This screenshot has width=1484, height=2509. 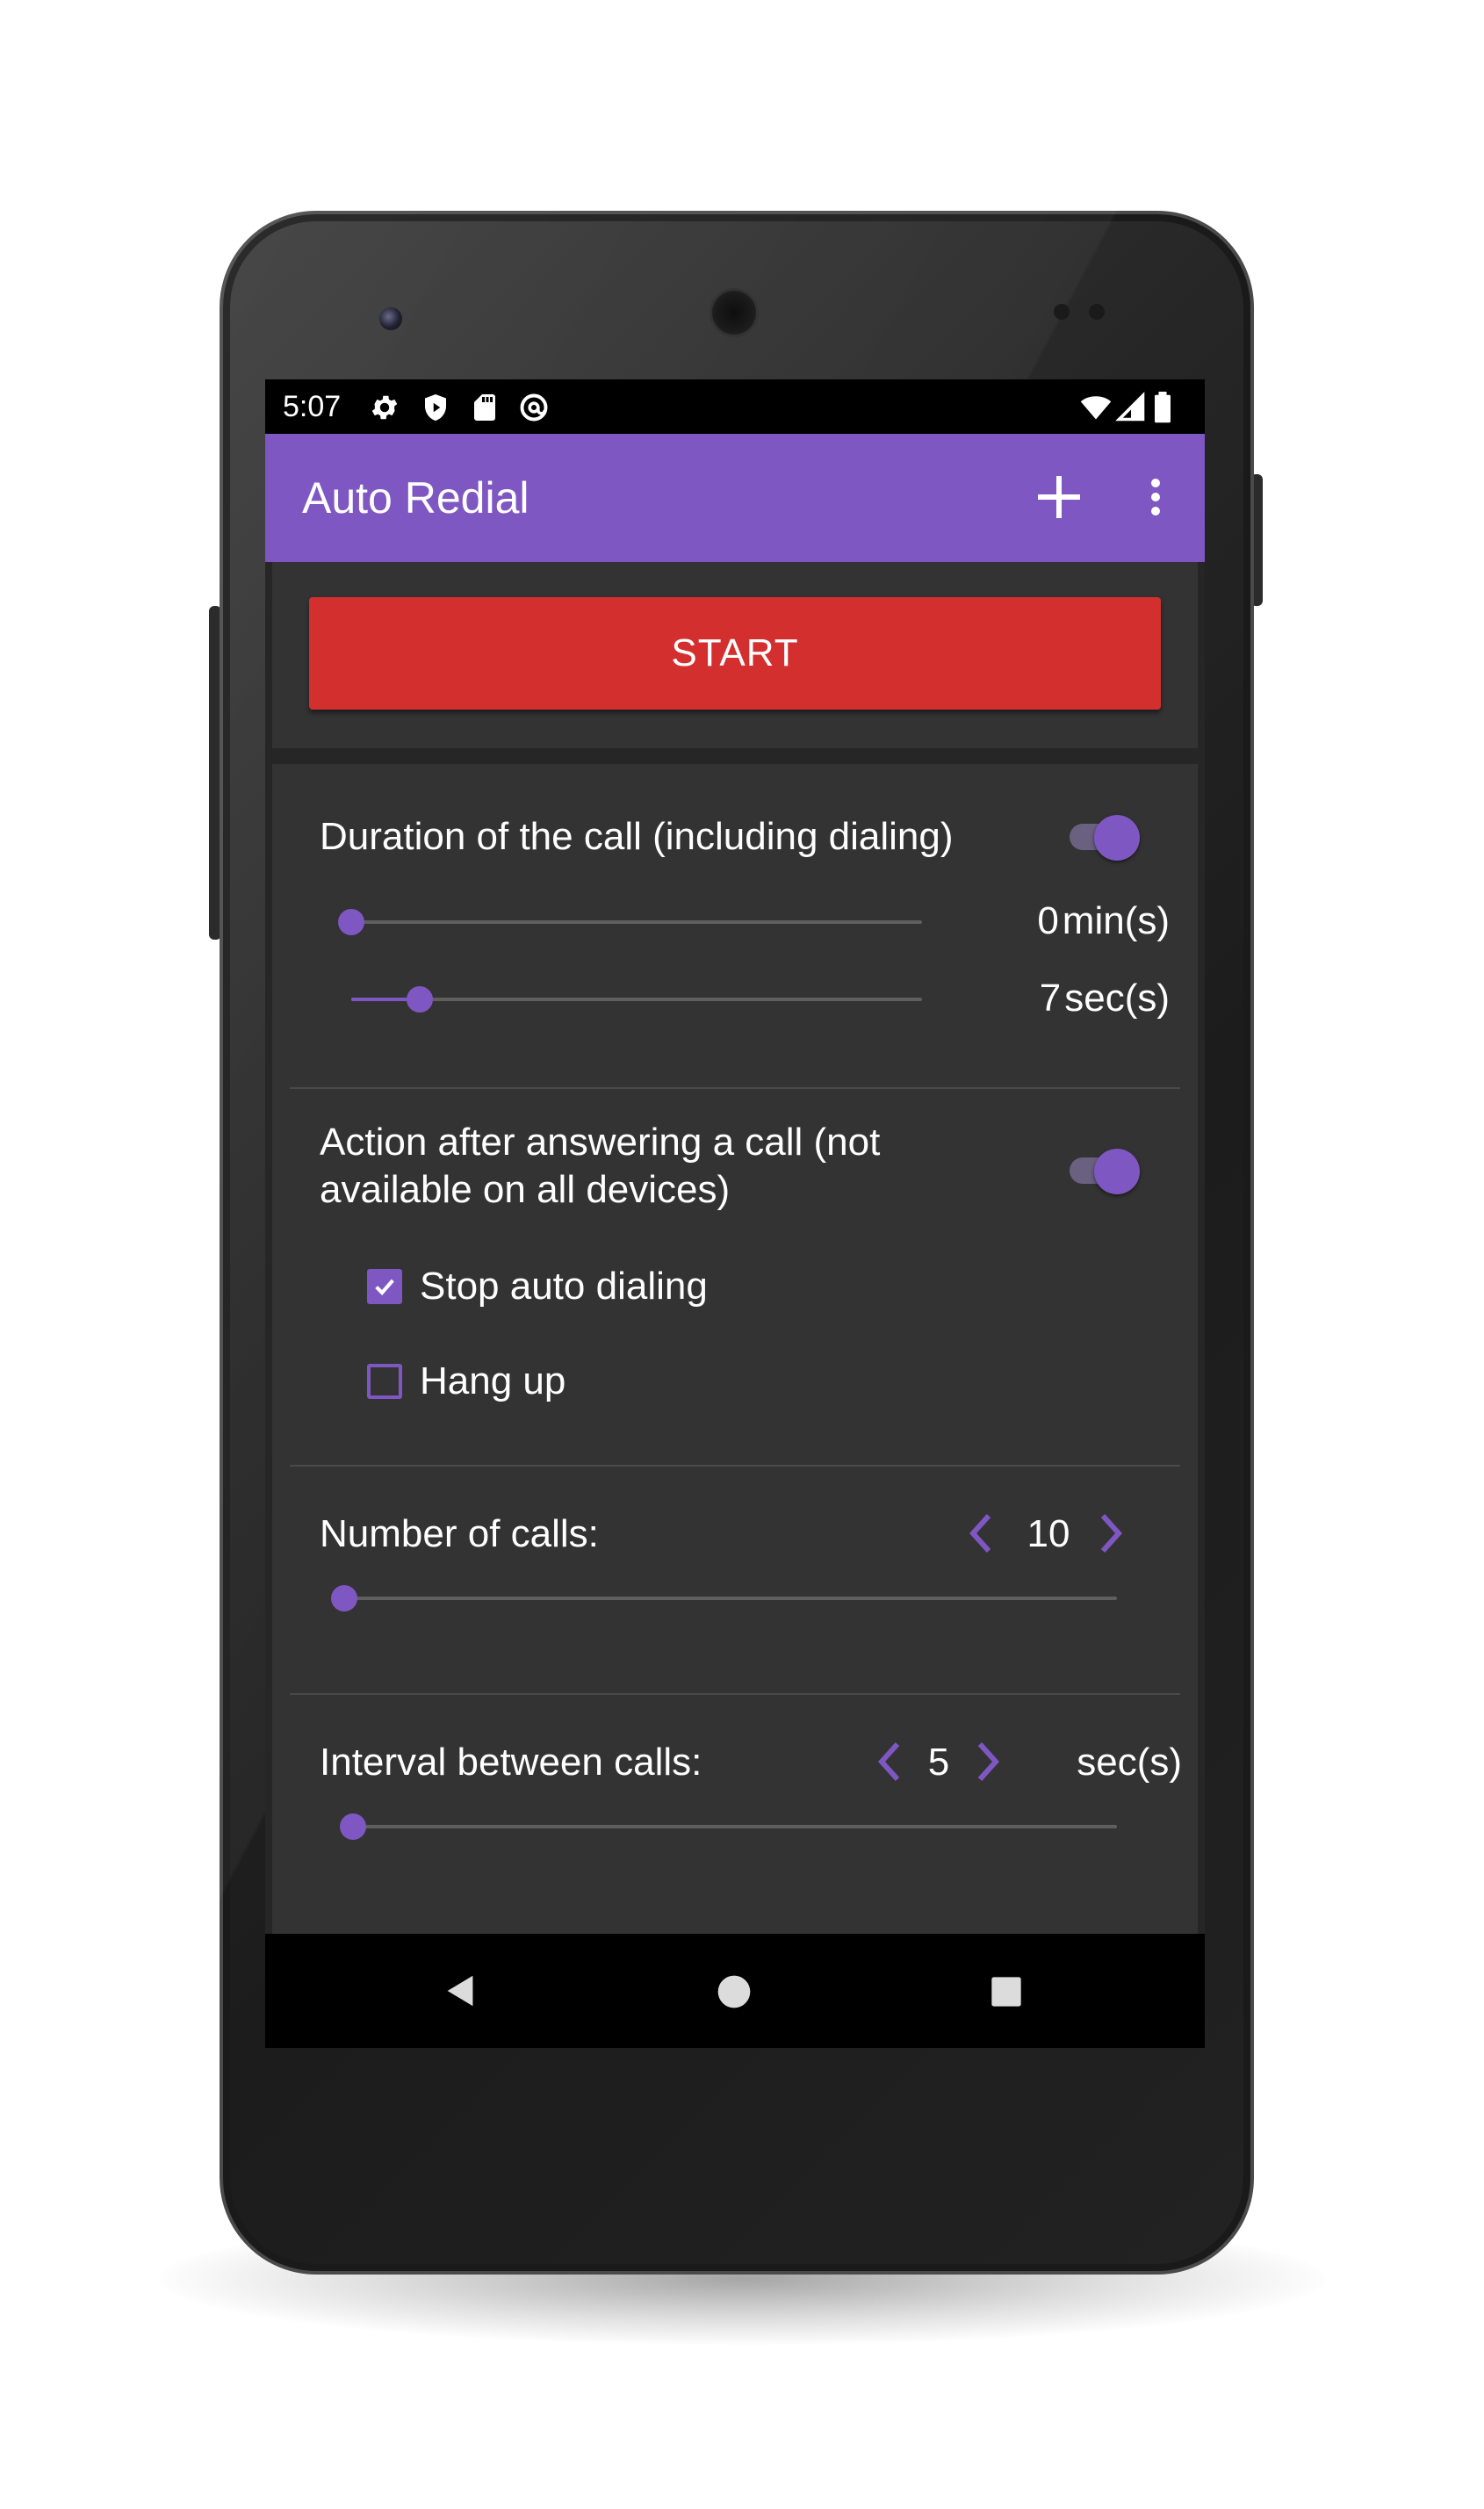 I want to click on number-of-calls-slider-knob, so click(x=344, y=1598).